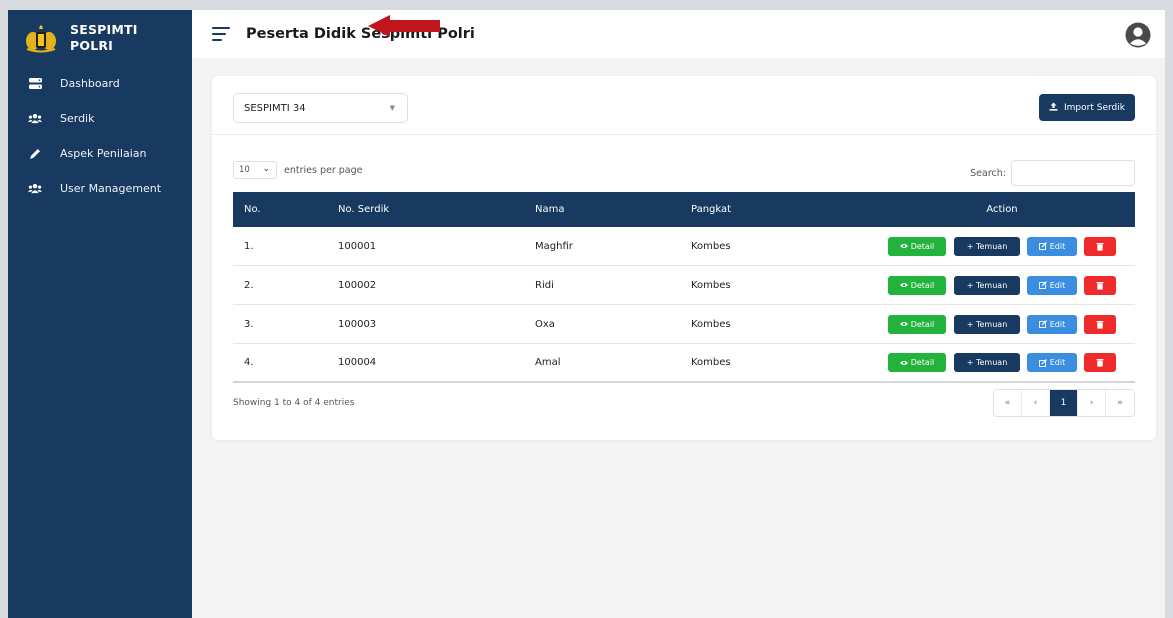 This screenshot has width=1173, height=618. I want to click on upload-icon, so click(1053, 108).